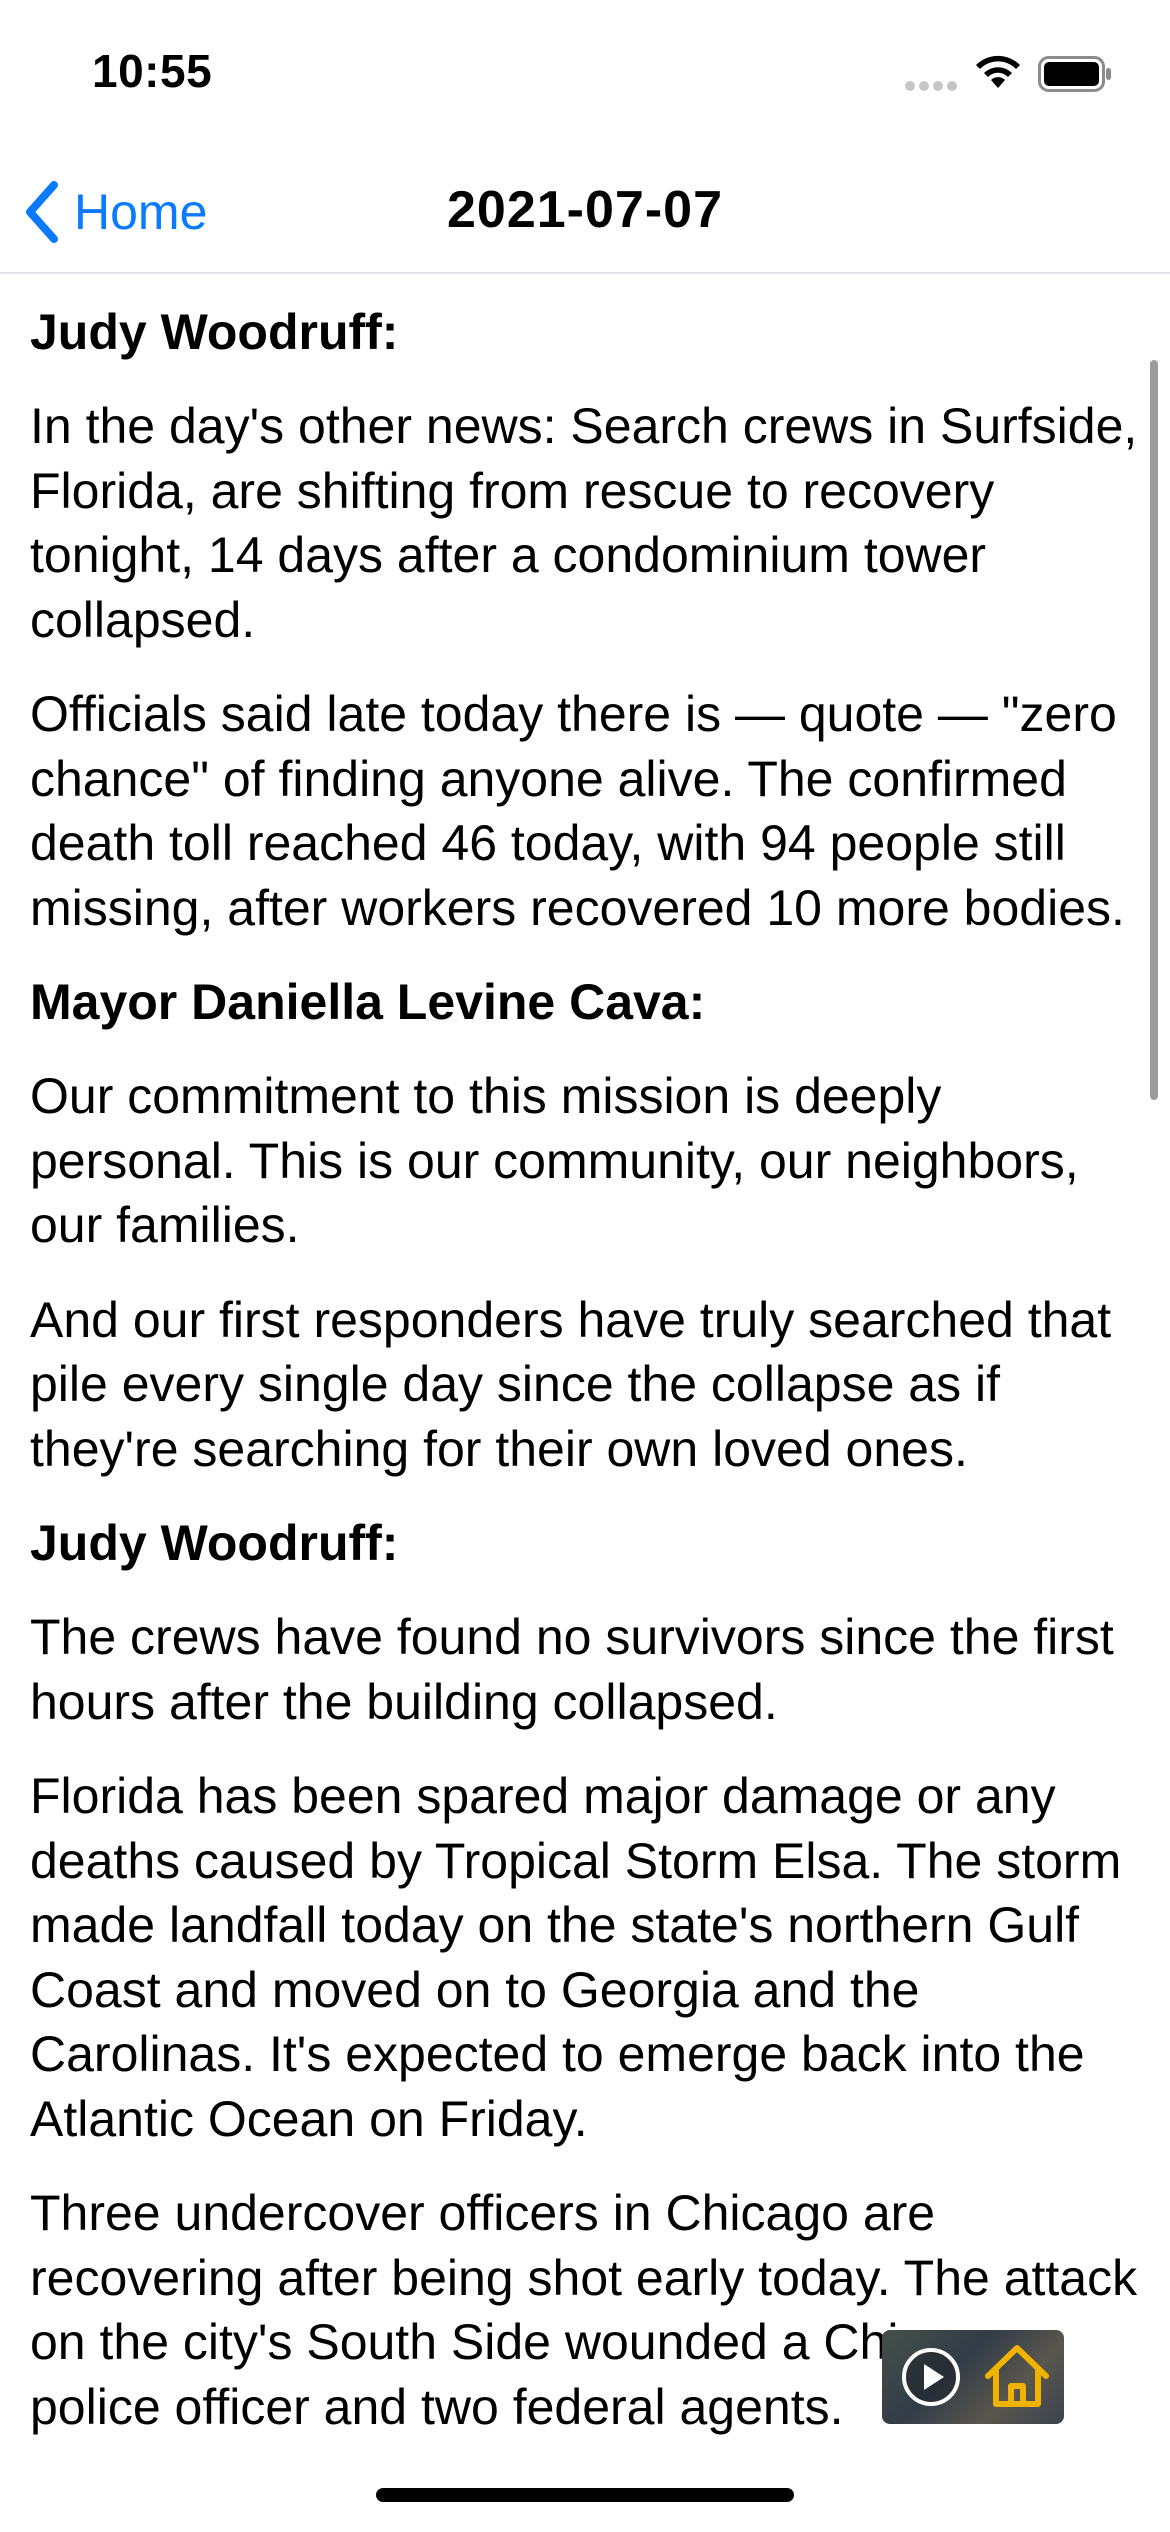 Image resolution: width=1170 pixels, height=2532 pixels. Describe the element at coordinates (141, 212) in the screenshot. I see `back-button-label: Home` at that location.